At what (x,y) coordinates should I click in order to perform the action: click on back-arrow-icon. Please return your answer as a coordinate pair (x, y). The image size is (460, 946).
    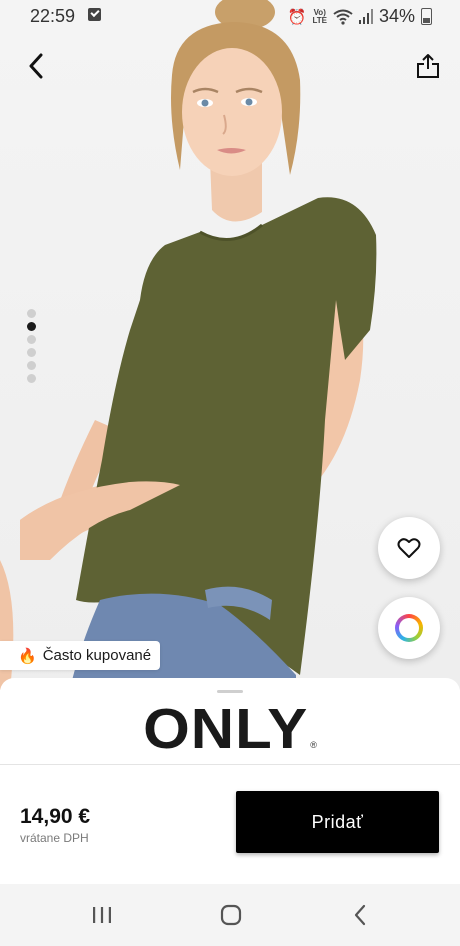
    Looking at the image, I should click on (360, 915).